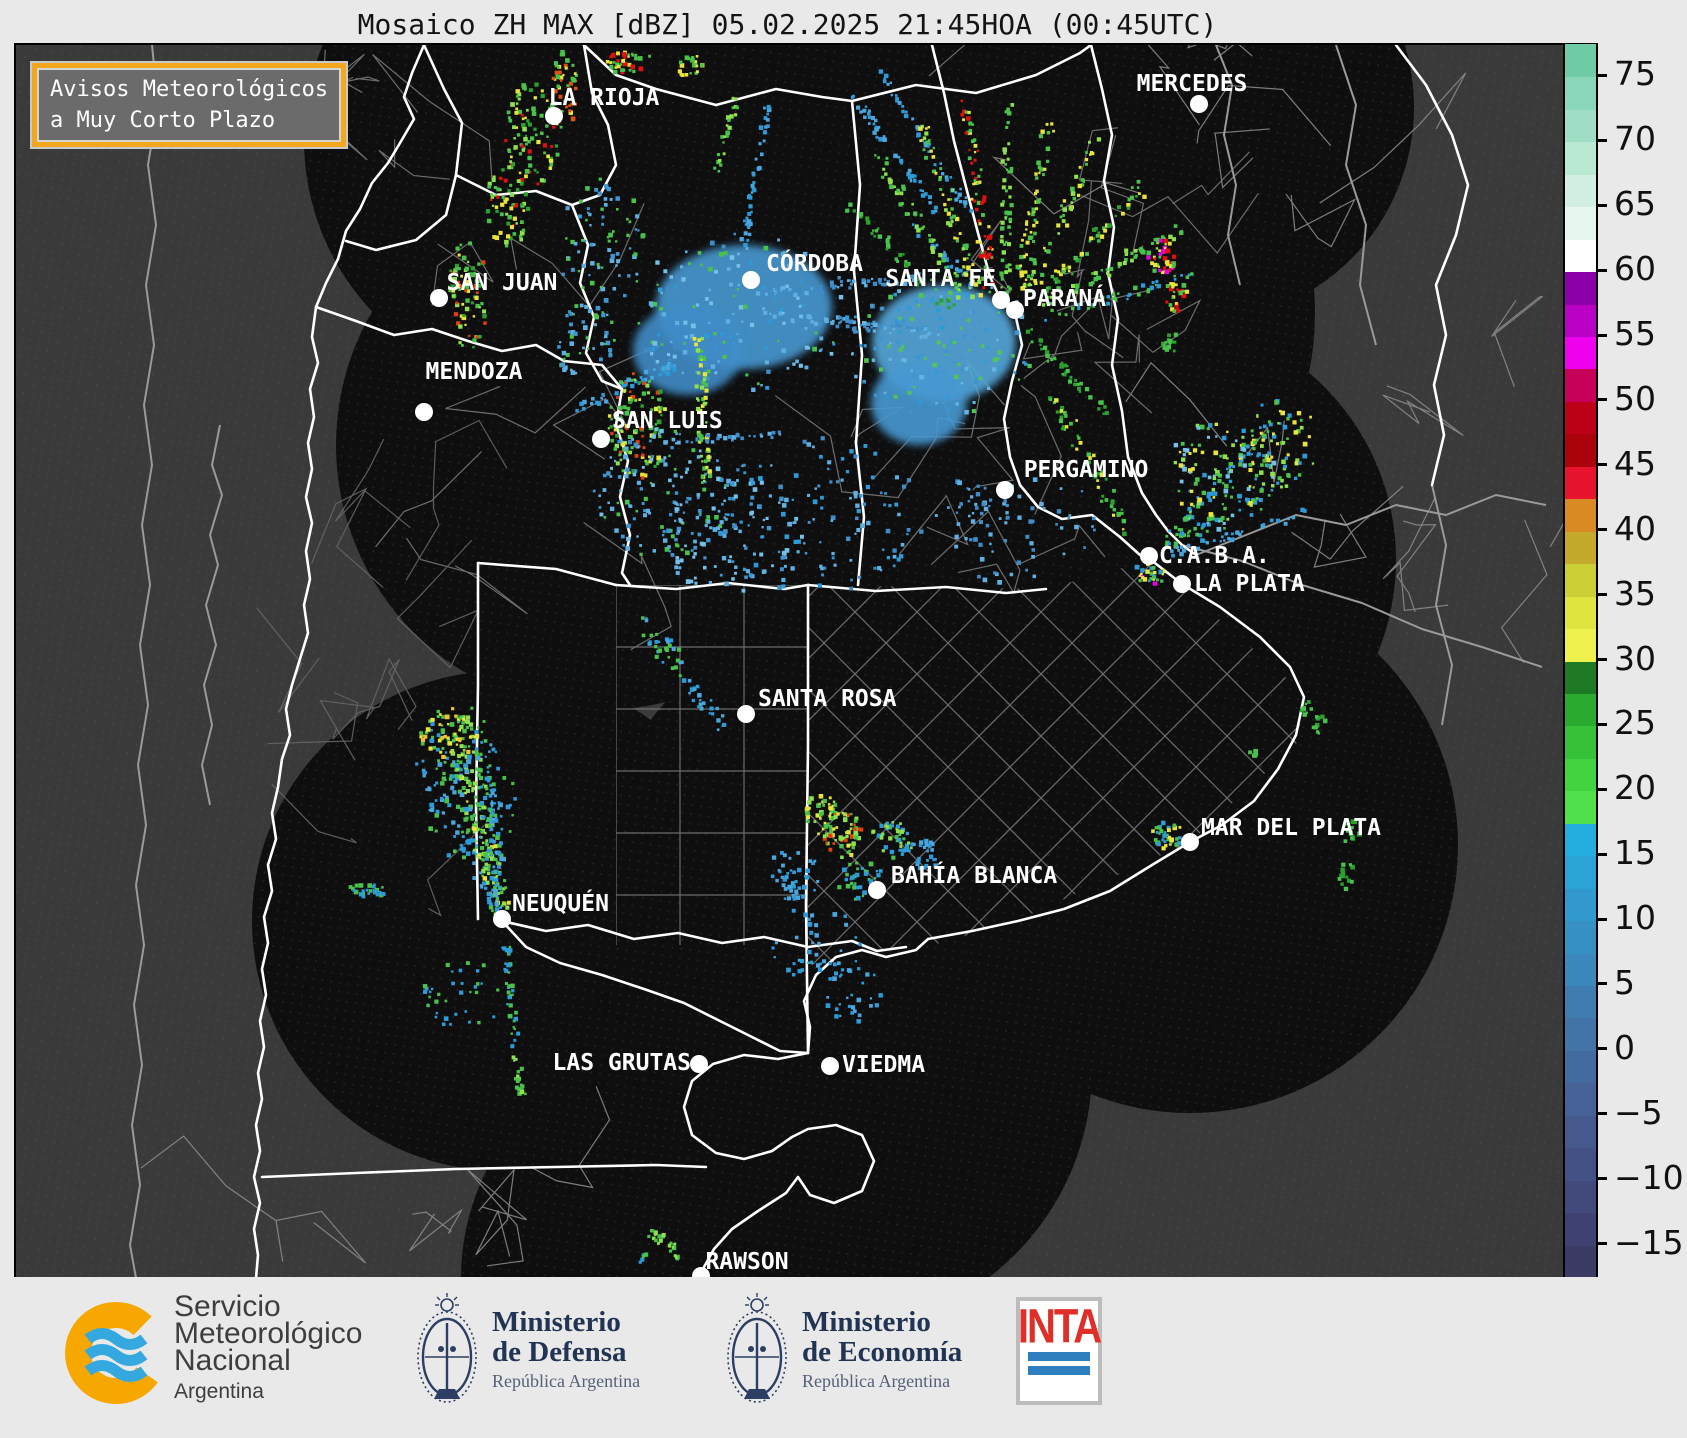  Describe the element at coordinates (1635, 788) in the screenshot. I see `colorbar-tick-label: 20` at that location.